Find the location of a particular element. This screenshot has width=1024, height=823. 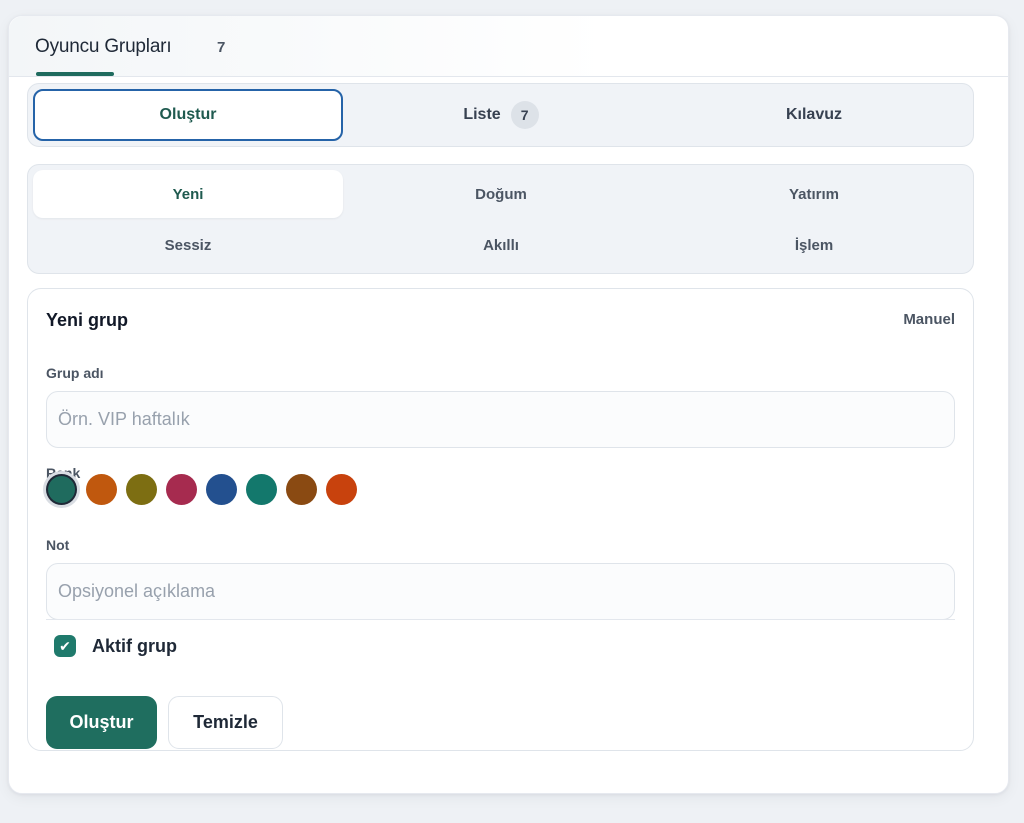

form-divider is located at coordinates (500, 619).